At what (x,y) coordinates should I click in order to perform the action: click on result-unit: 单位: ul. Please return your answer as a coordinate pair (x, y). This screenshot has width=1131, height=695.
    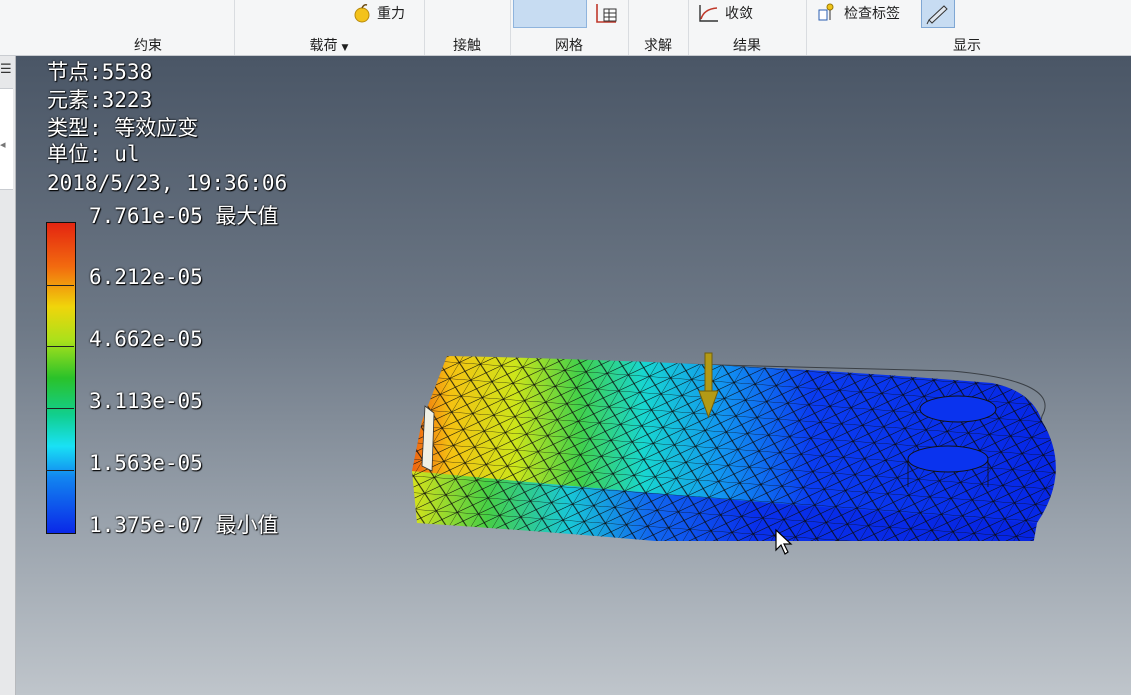
    Looking at the image, I should click on (93, 154).